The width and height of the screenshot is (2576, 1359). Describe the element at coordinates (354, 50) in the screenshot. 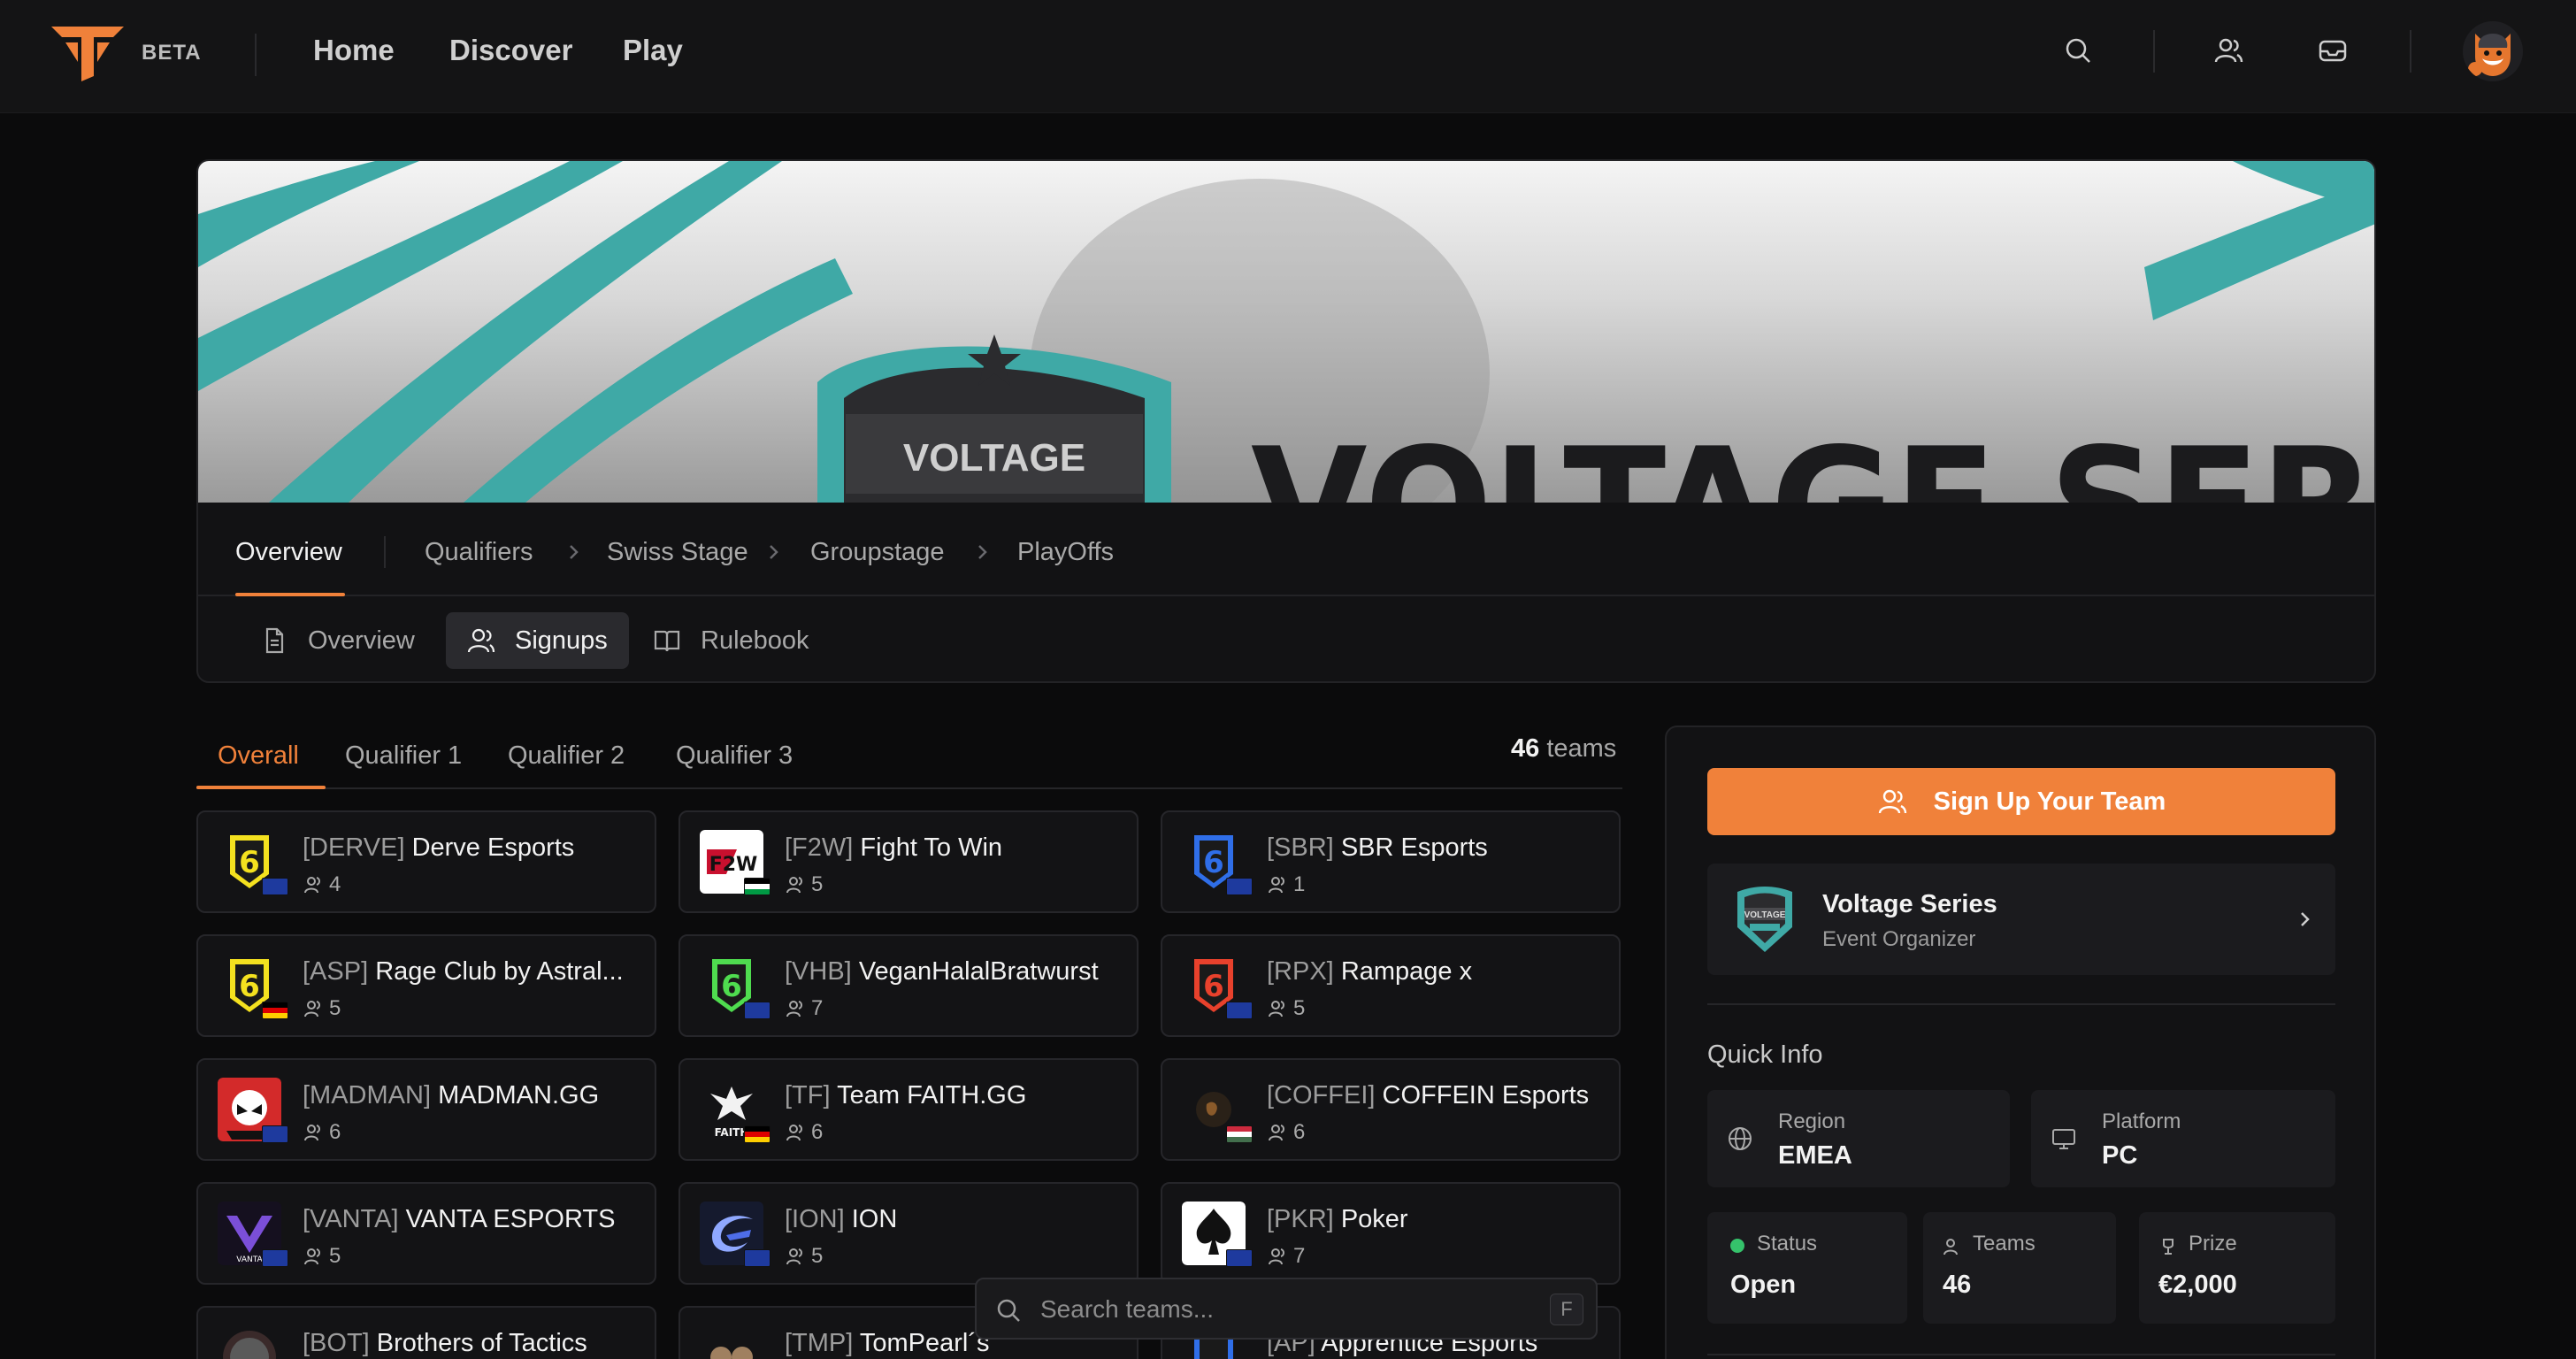

I see `nav-home: Home` at that location.